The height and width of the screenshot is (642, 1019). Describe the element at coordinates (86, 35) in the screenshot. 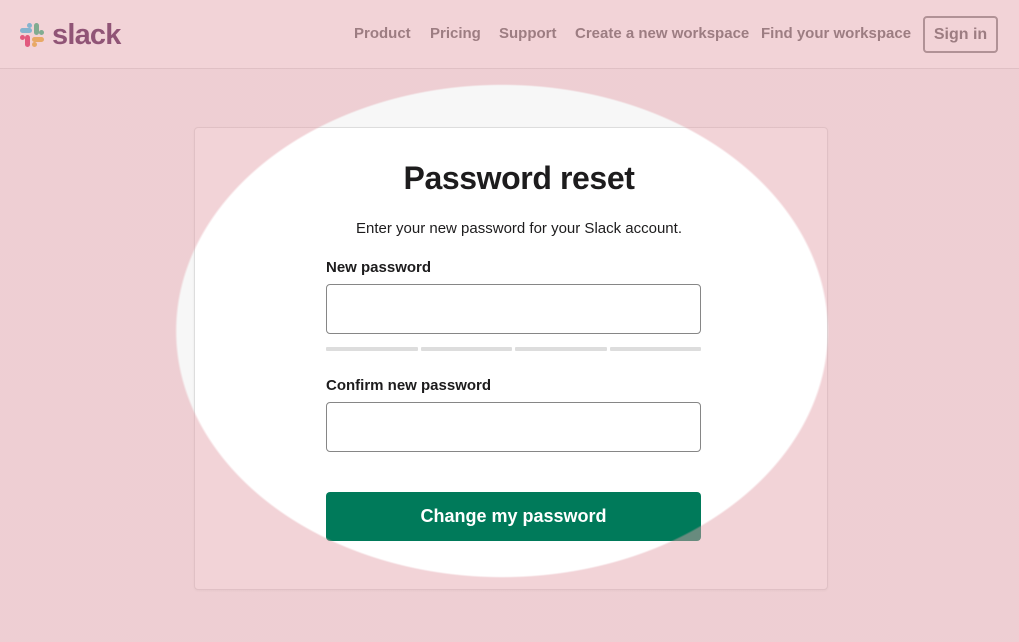

I see `logo-wordmark: slack` at that location.